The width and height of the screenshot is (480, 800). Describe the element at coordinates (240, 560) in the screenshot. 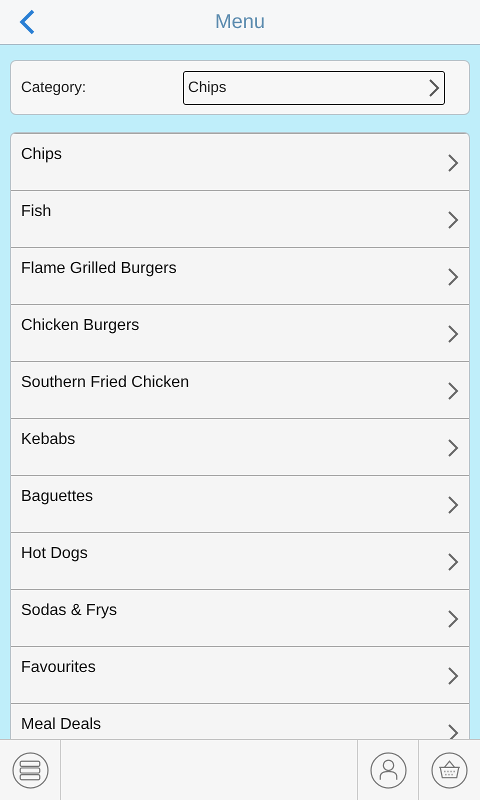

I see `menu-item: Hot Dogs` at that location.